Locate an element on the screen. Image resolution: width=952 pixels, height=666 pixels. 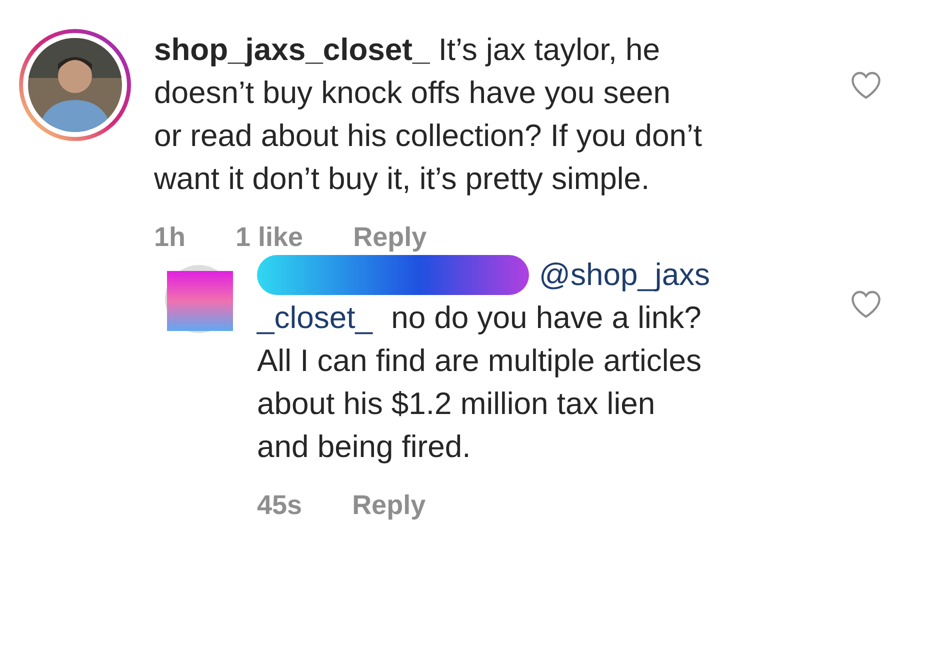
comment-time: 45s is located at coordinates (279, 505).